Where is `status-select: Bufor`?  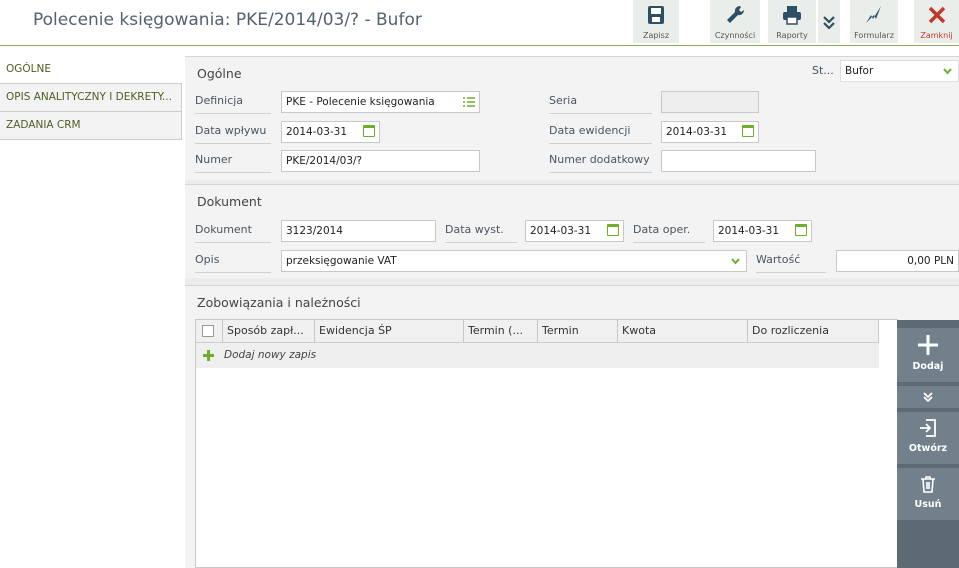
status-select: Bufor is located at coordinates (899, 71).